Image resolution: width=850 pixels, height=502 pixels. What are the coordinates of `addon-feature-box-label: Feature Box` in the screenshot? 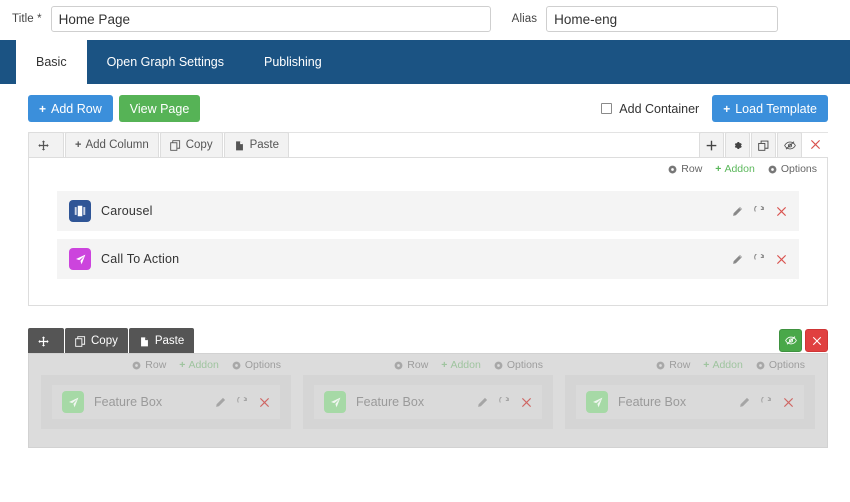 It's located at (390, 402).